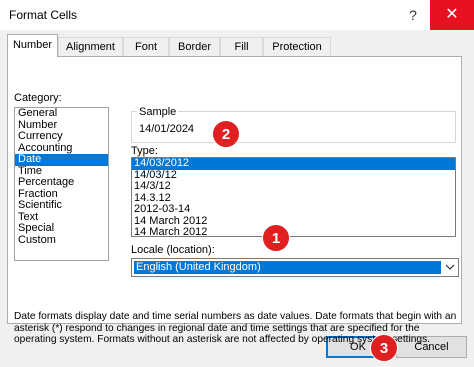 The height and width of the screenshot is (367, 474). Describe the element at coordinates (158, 112) in the screenshot. I see `sample-label: Sample` at that location.